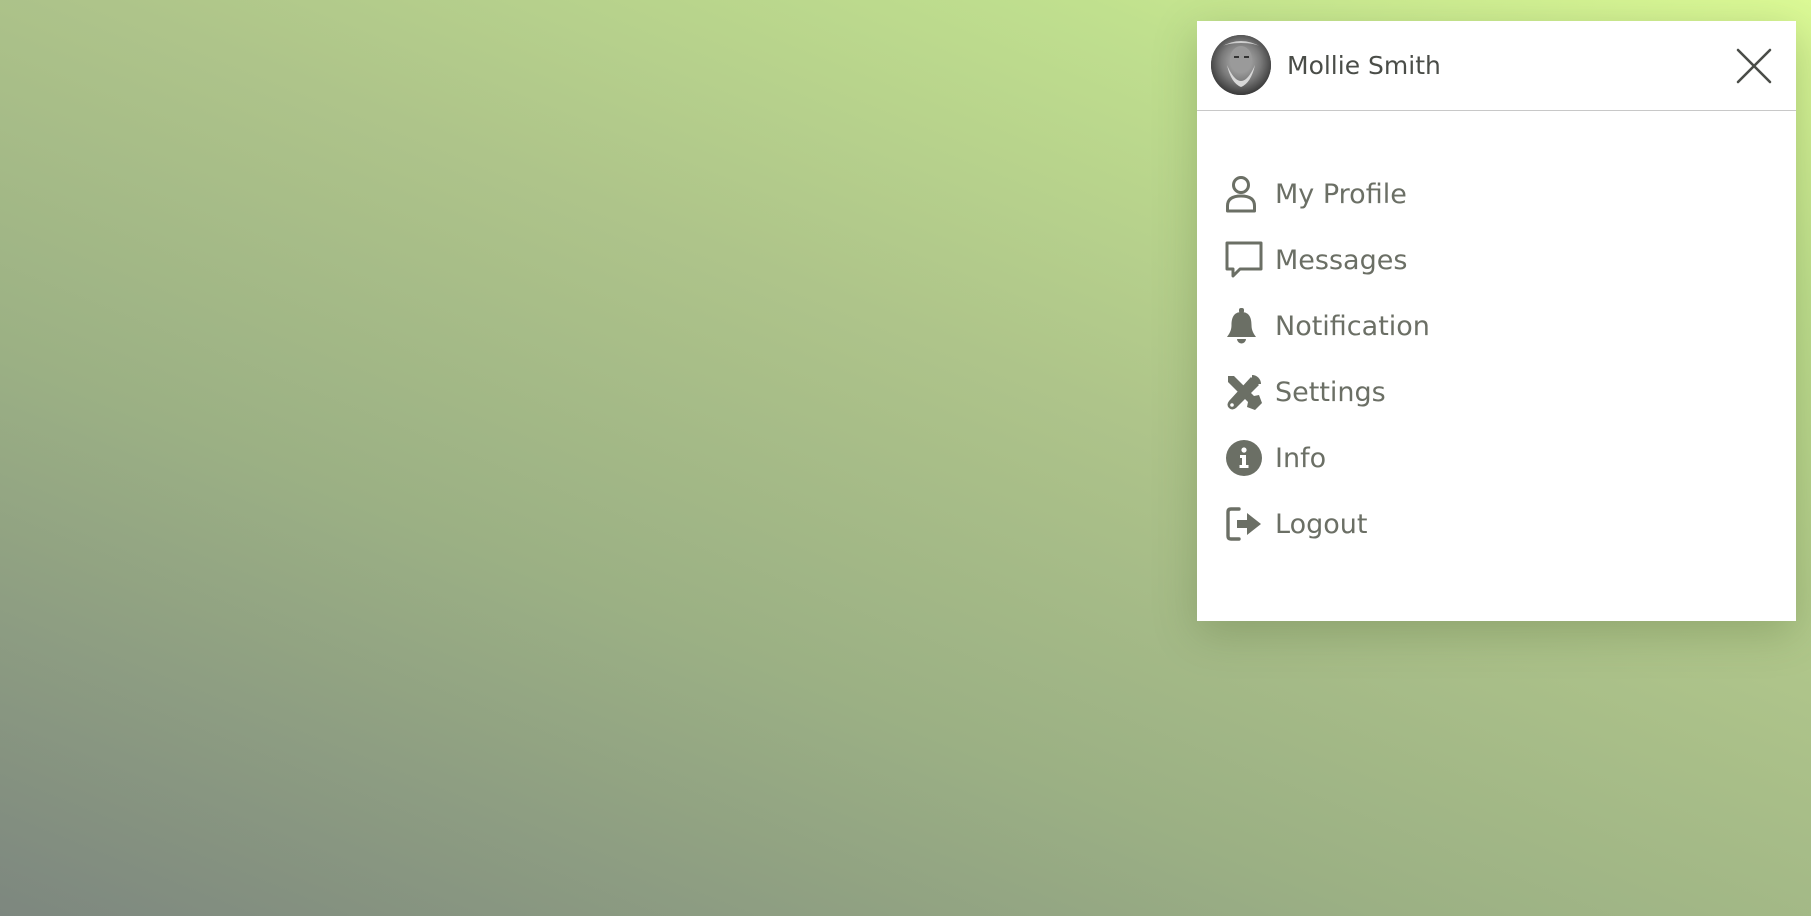  What do you see at coordinates (1244, 194) in the screenshot?
I see `user-icon` at bounding box center [1244, 194].